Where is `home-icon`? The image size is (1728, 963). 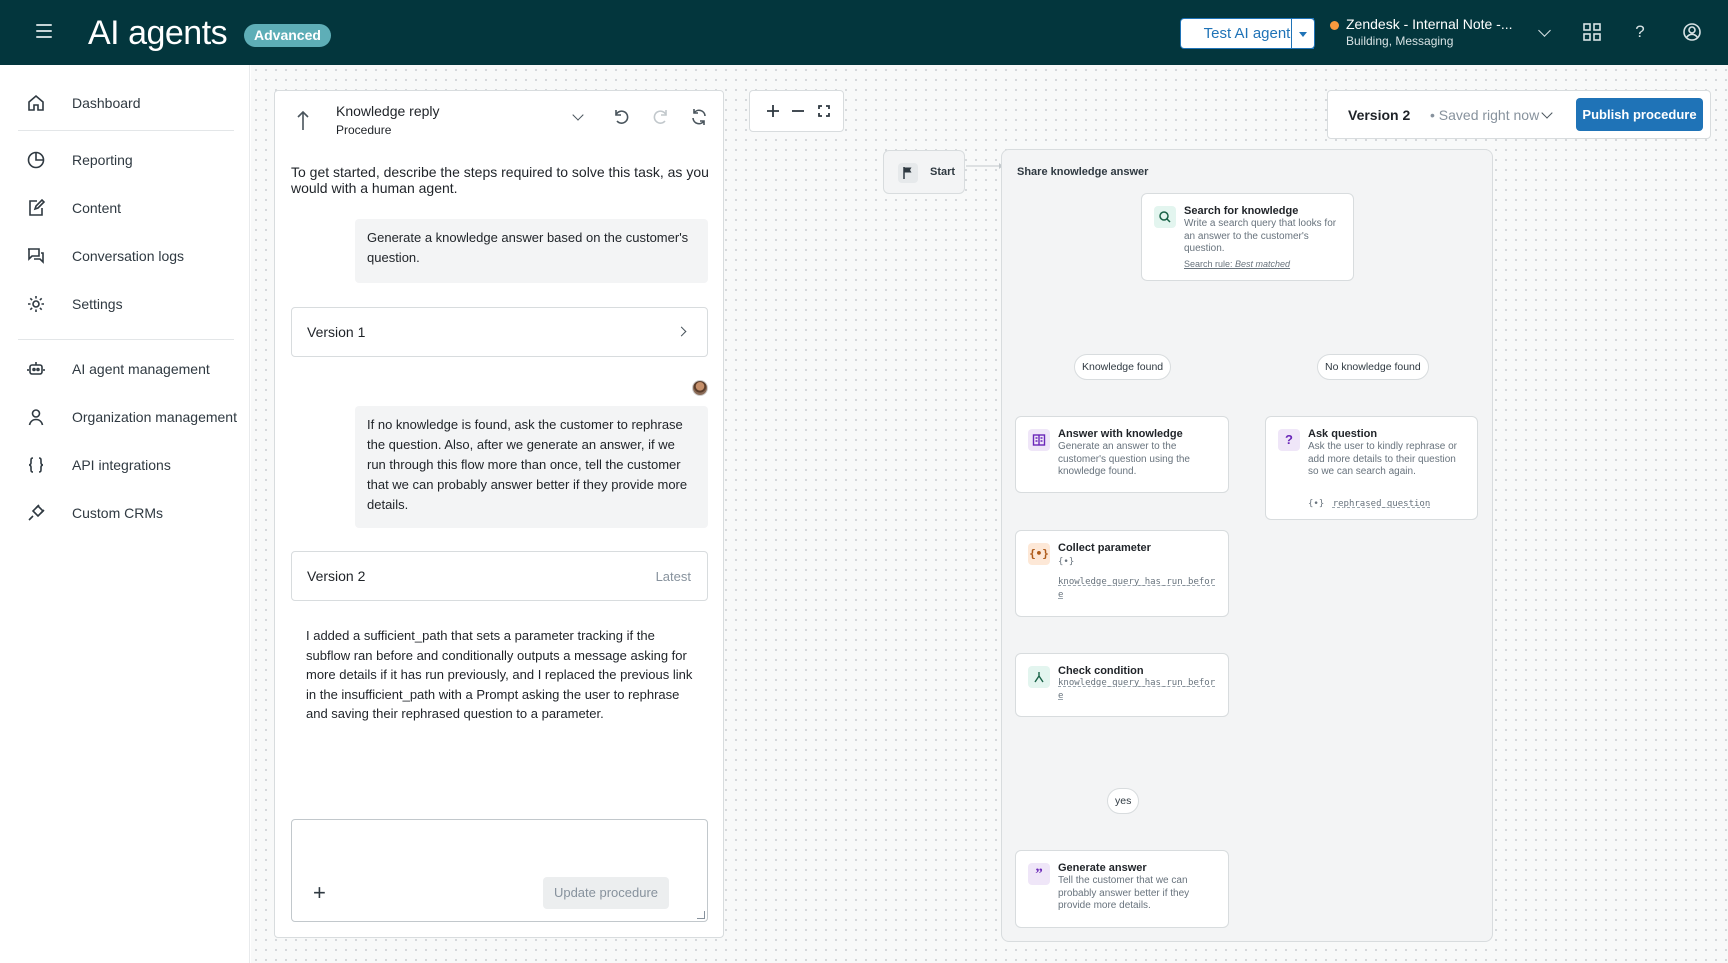
home-icon is located at coordinates (36, 102).